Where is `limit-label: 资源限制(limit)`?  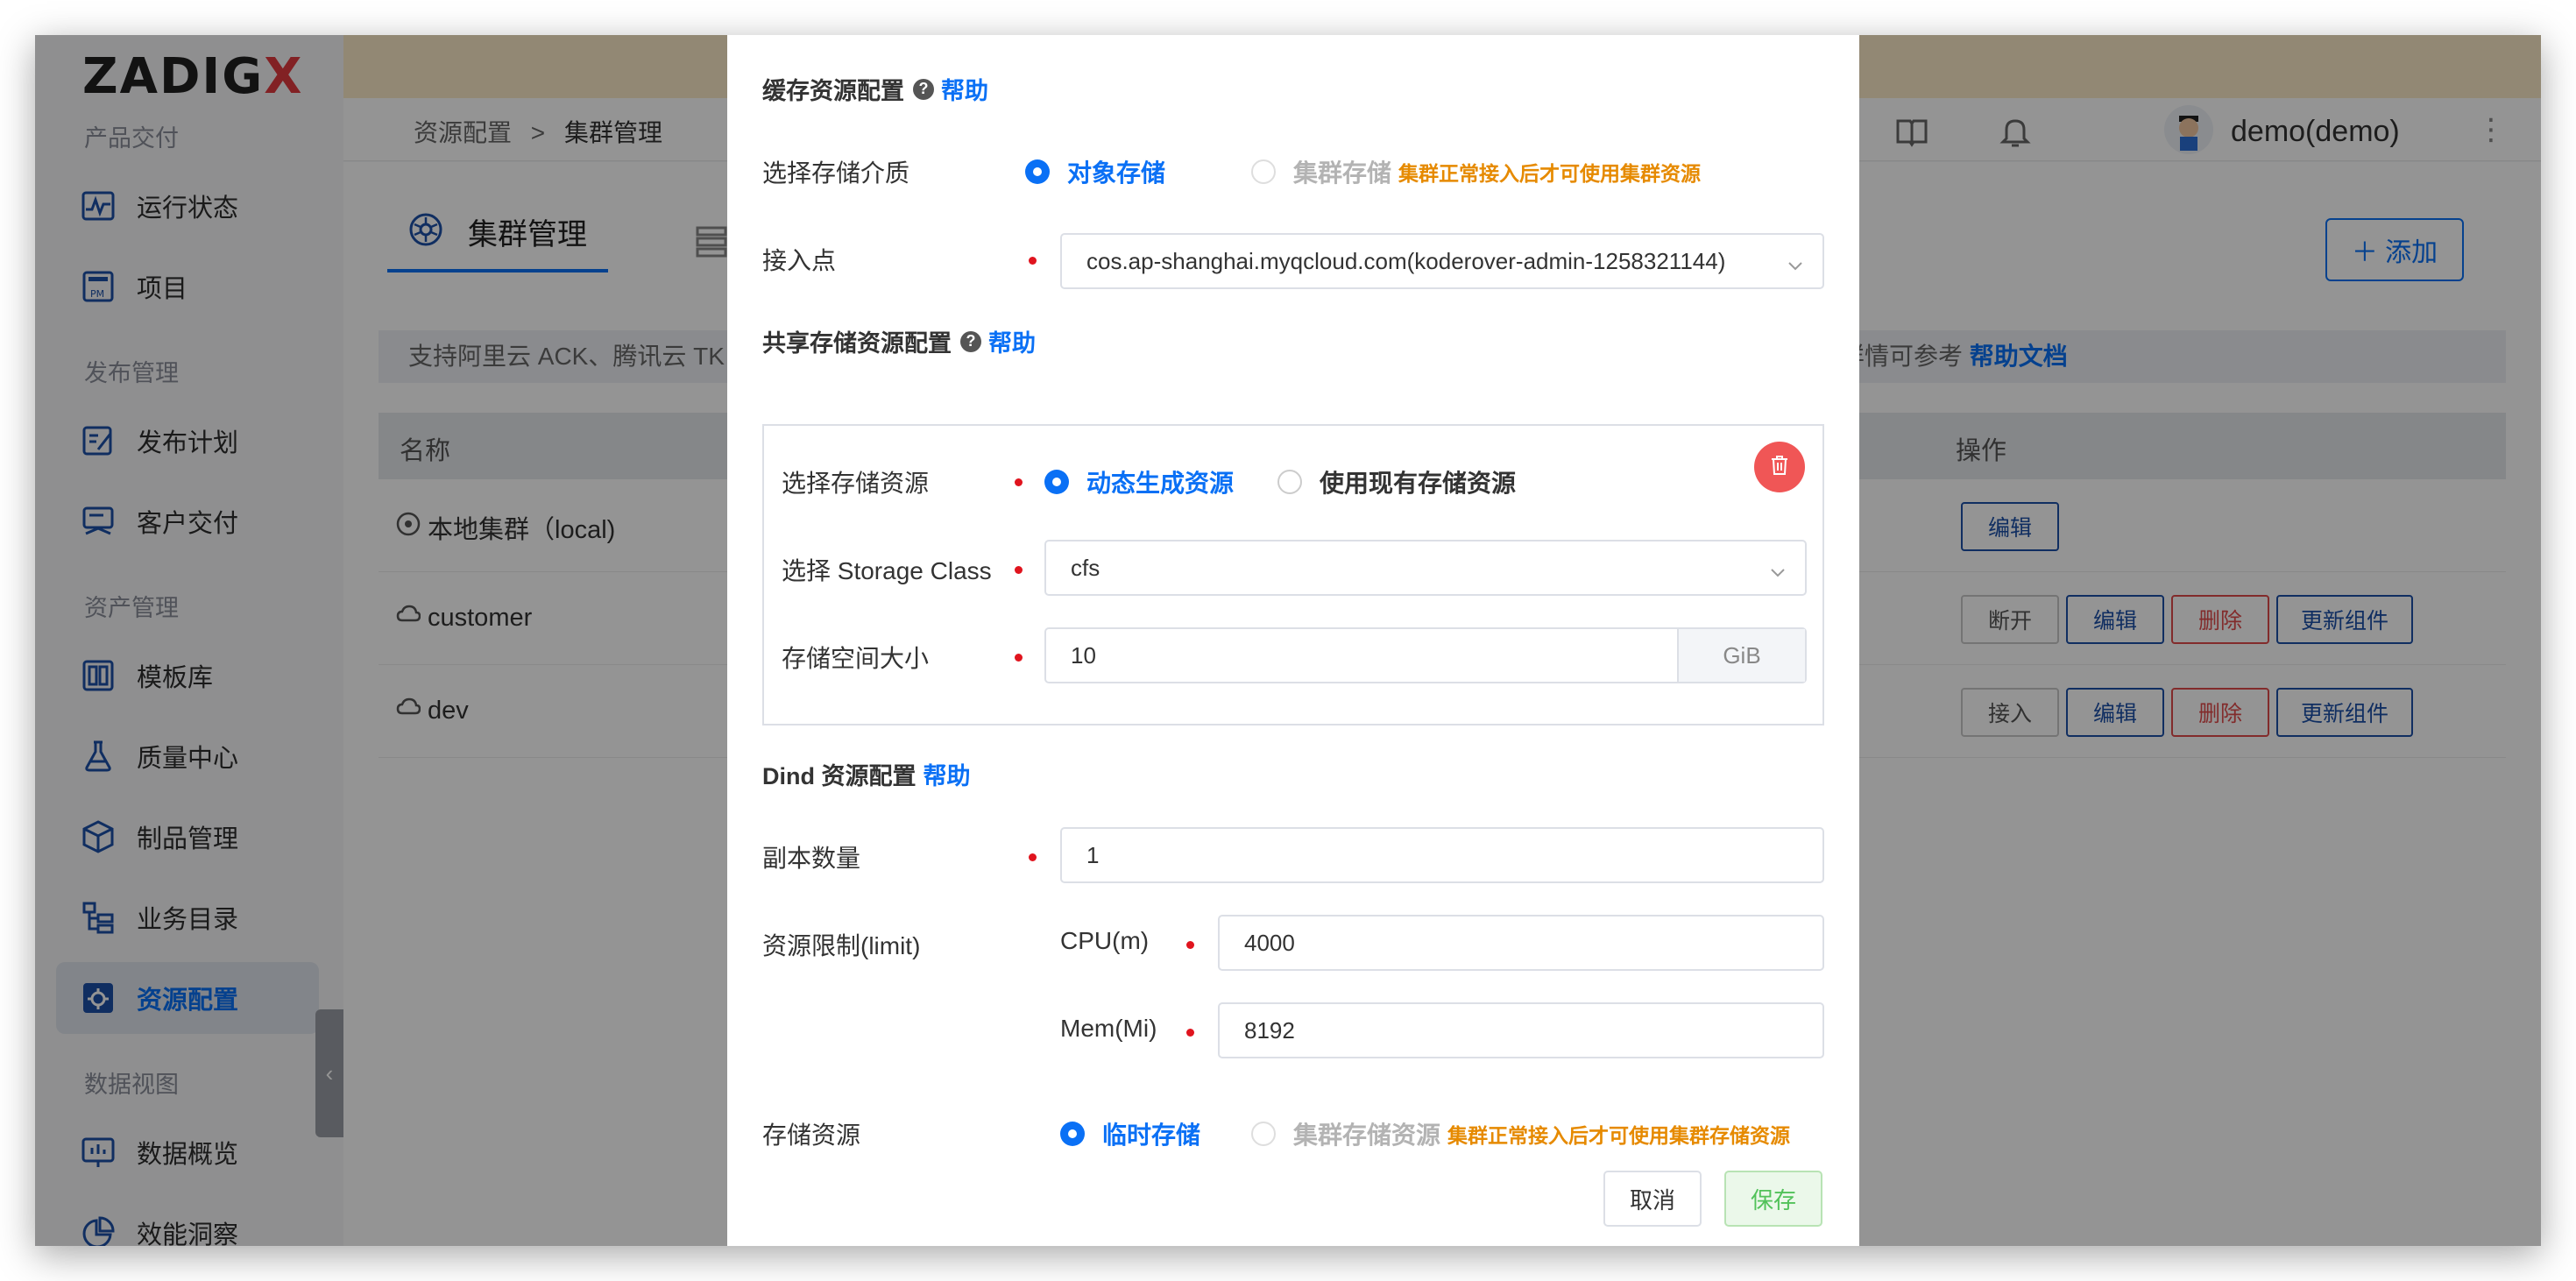
limit-label: 资源限制(limit) is located at coordinates (841, 945).